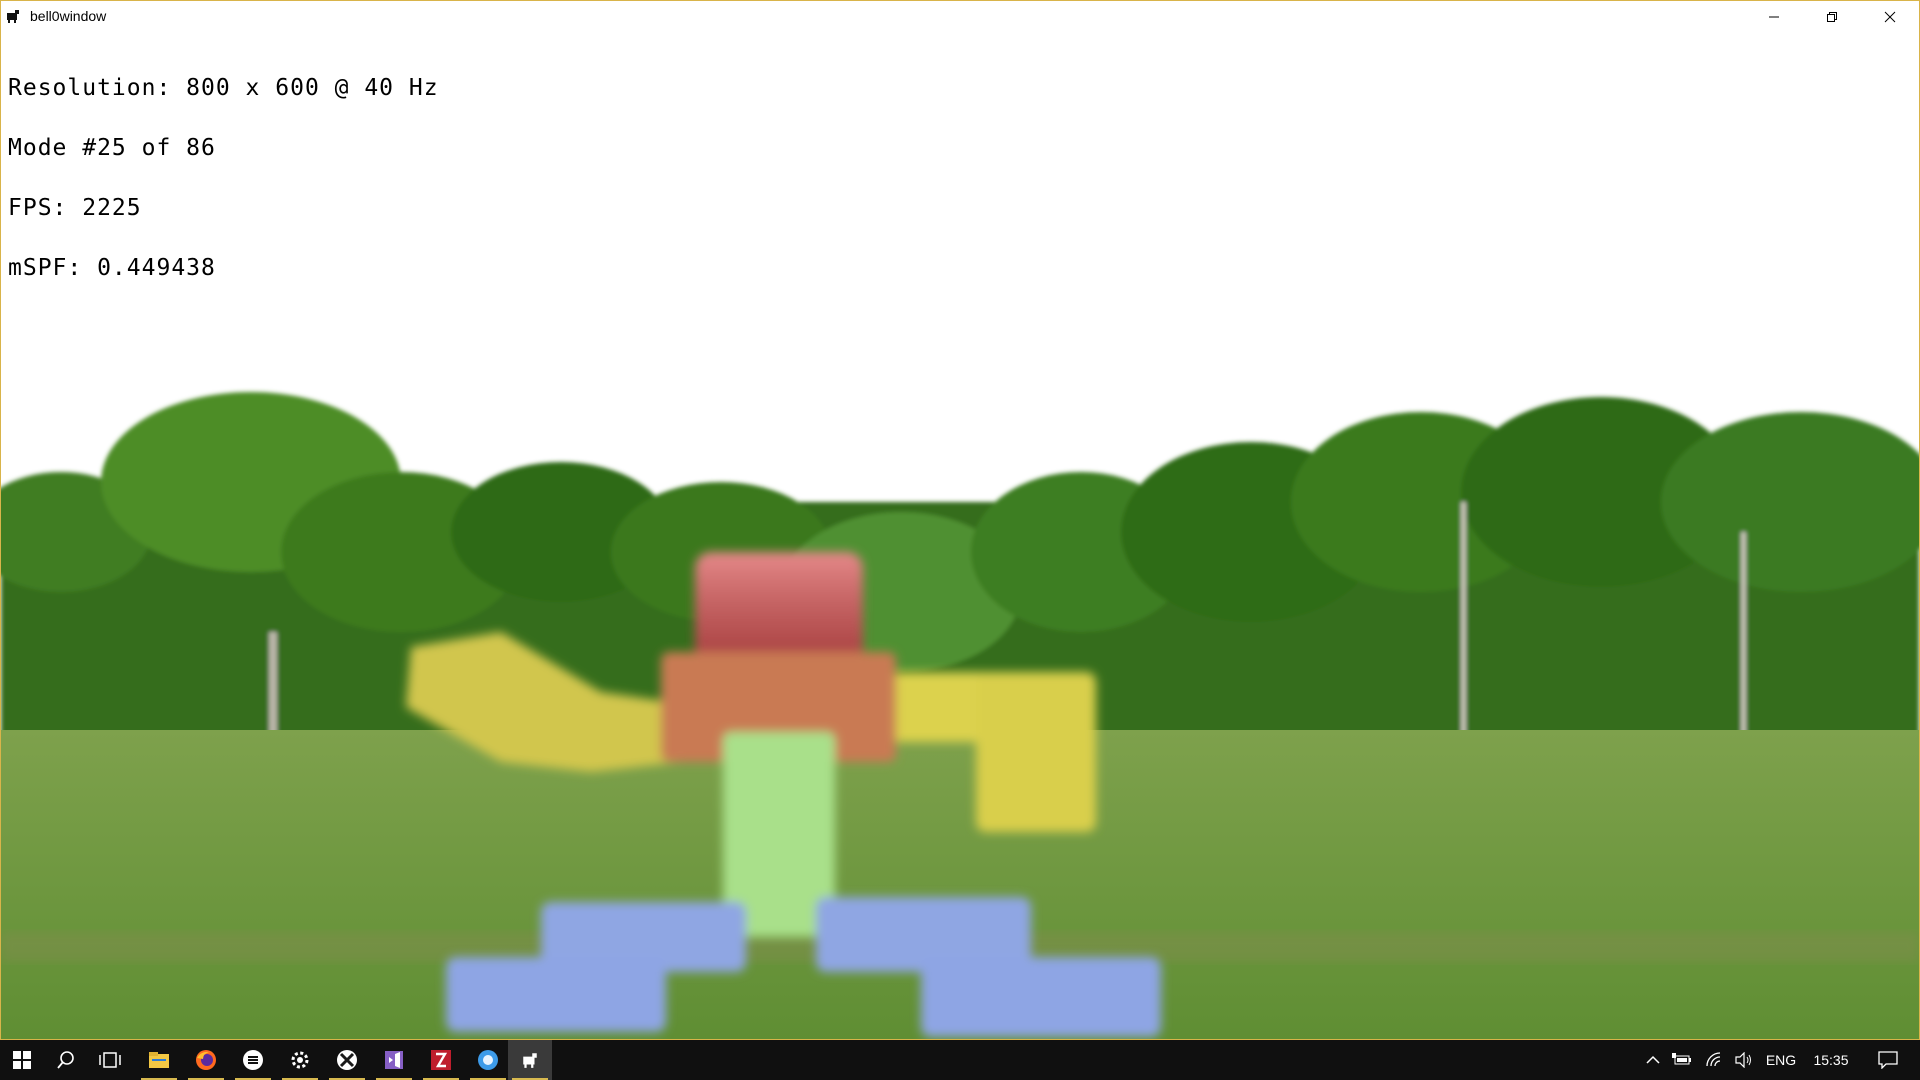 The height and width of the screenshot is (1080, 1920). What do you see at coordinates (223, 88) in the screenshot?
I see `hud-resolution: Resolution: 800 x 600 @ 40 Hz` at bounding box center [223, 88].